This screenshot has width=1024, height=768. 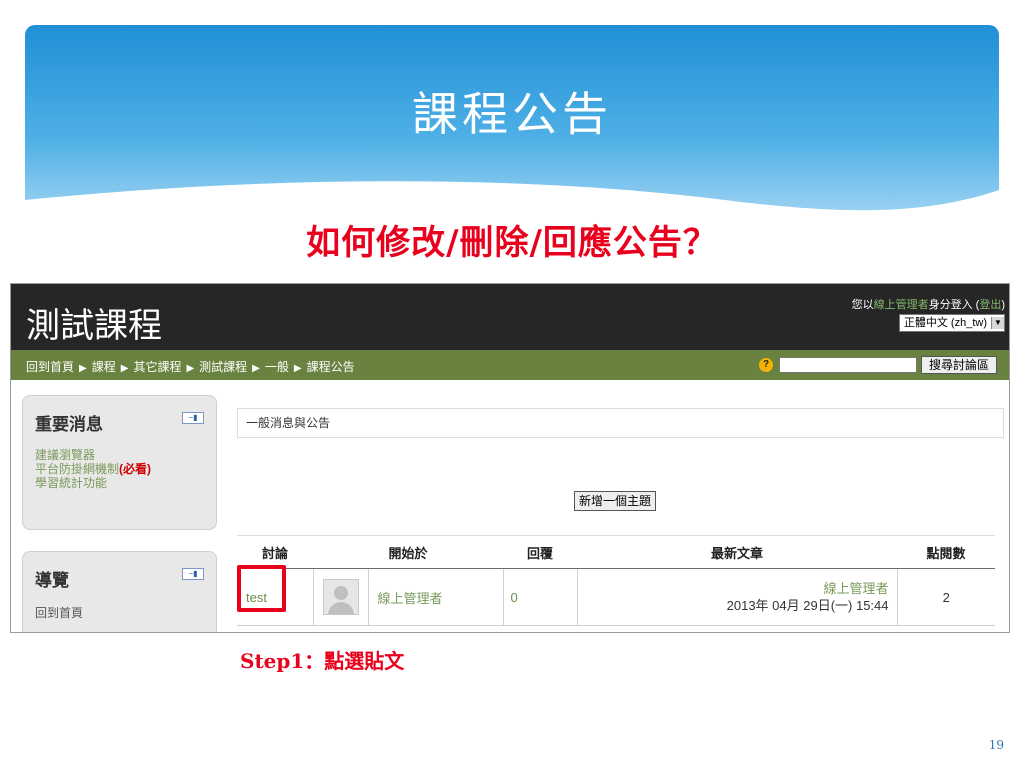 I want to click on latest-author-link: 線上管理者, so click(x=733, y=588).